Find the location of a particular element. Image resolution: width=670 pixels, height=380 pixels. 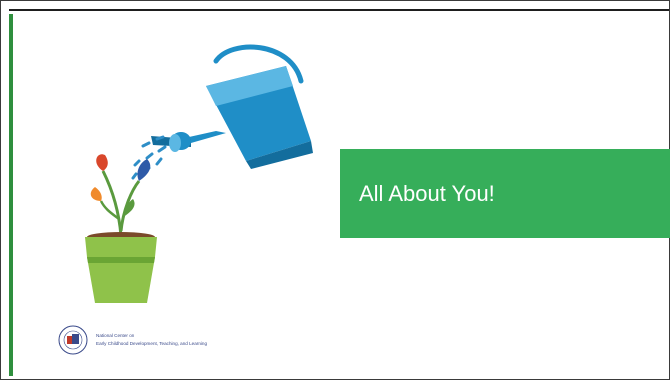

org-line-1: National Center on is located at coordinates (115, 335).